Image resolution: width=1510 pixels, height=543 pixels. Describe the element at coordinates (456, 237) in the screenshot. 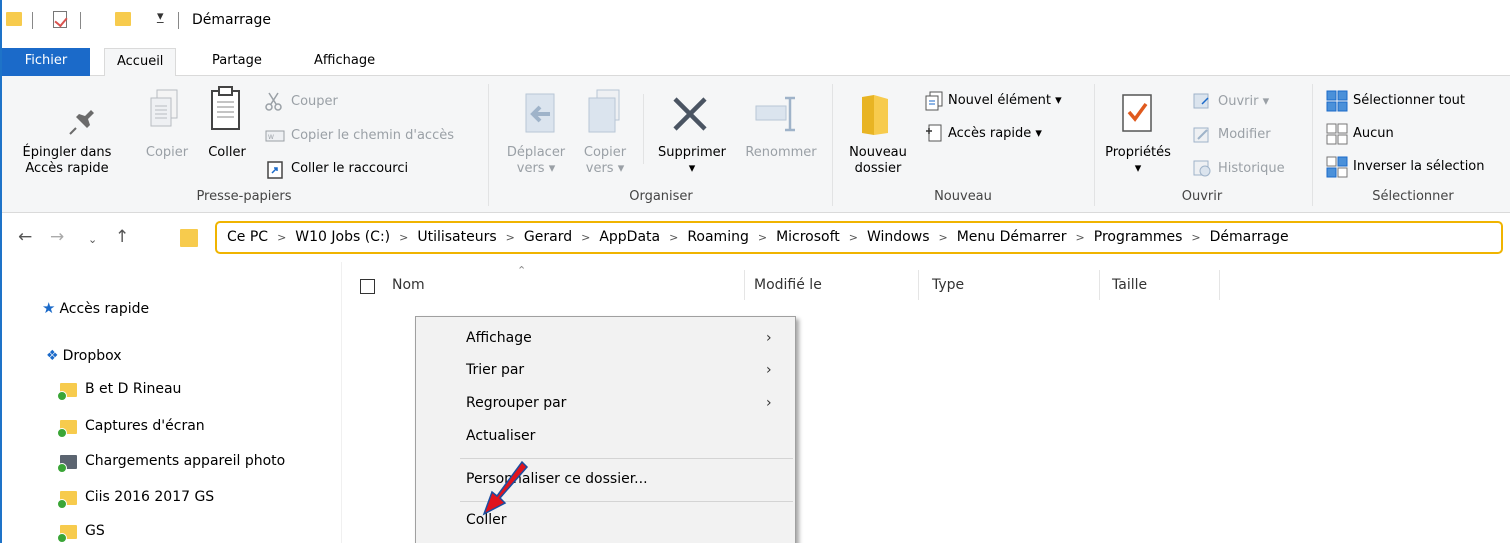

I see `breadcrumb-item: Utilisateurs` at that location.